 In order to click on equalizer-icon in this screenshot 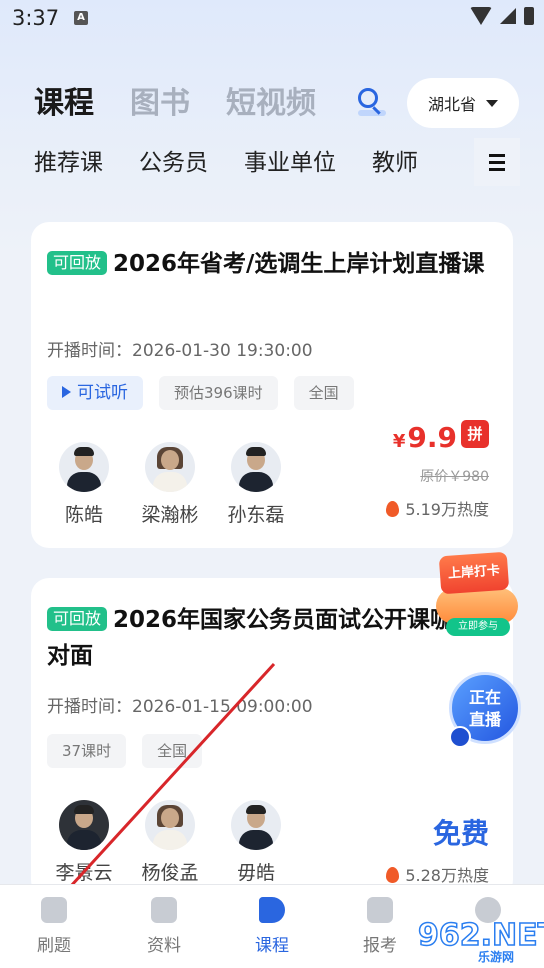, I will do `click(460, 737)`.